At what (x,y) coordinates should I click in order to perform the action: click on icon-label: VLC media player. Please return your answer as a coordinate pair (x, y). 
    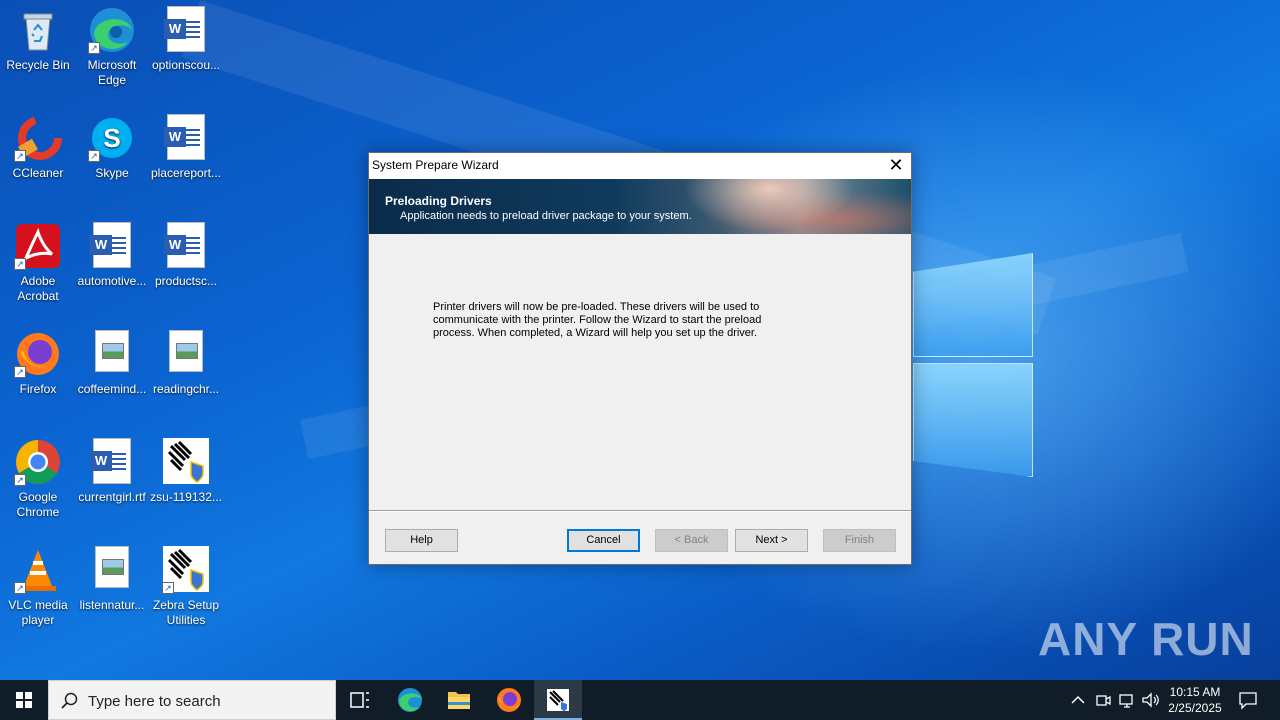
    Looking at the image, I should click on (38, 612).